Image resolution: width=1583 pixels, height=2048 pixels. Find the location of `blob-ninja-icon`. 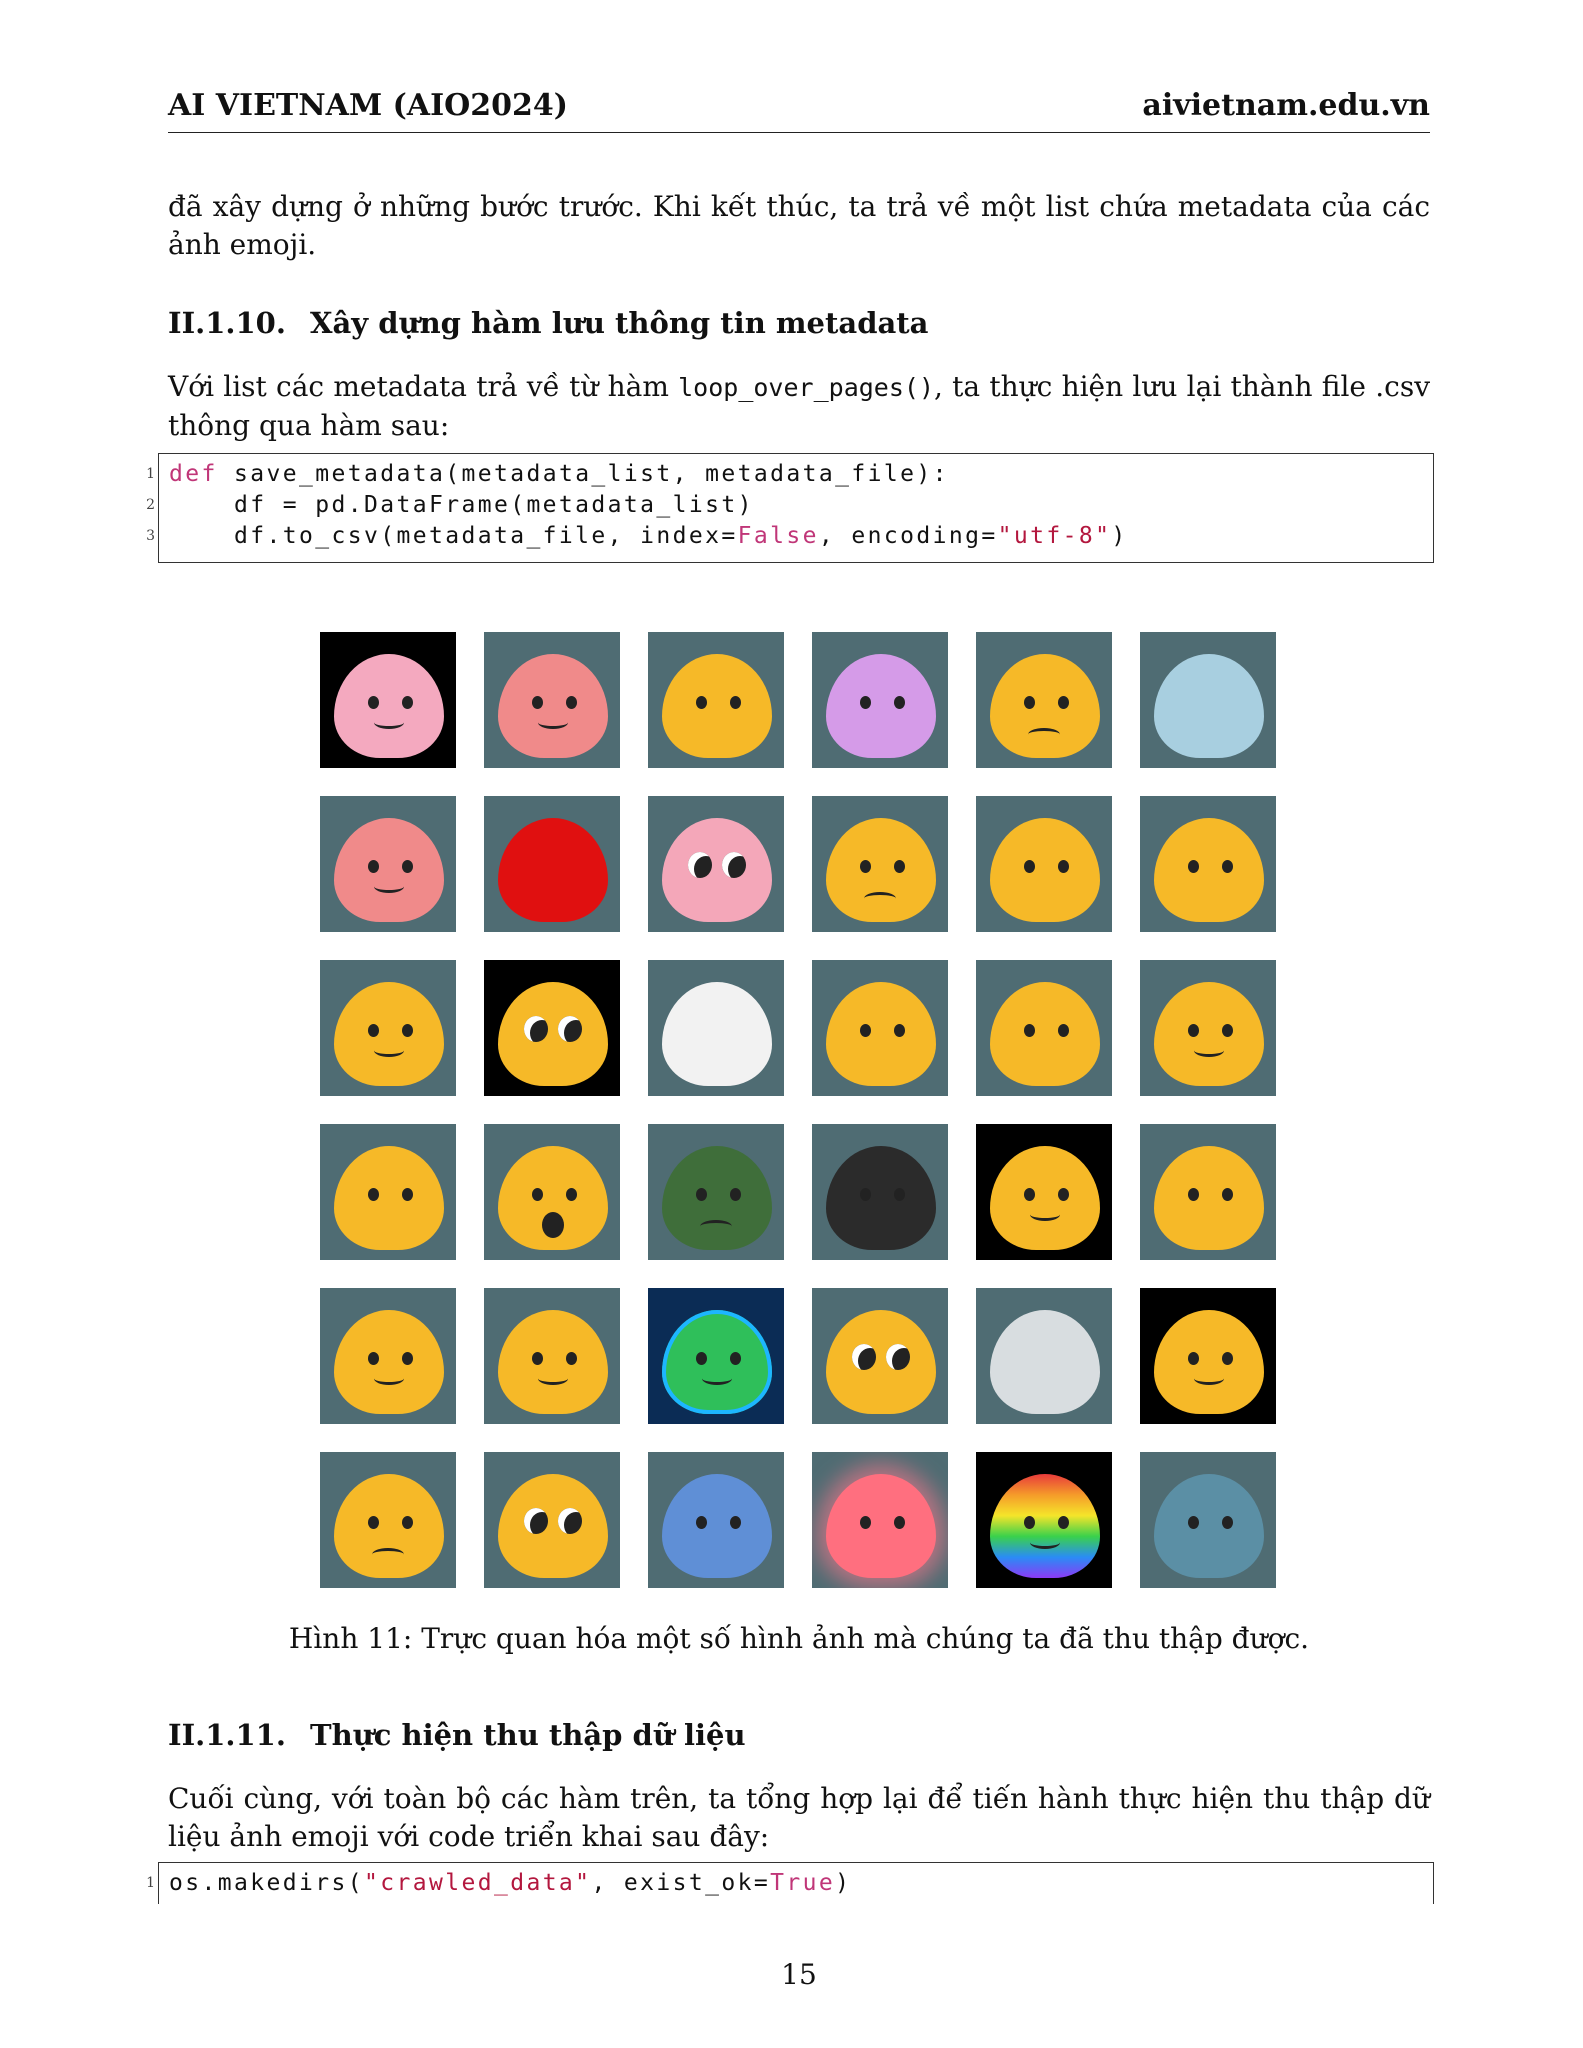

blob-ninja-icon is located at coordinates (1208, 1028).